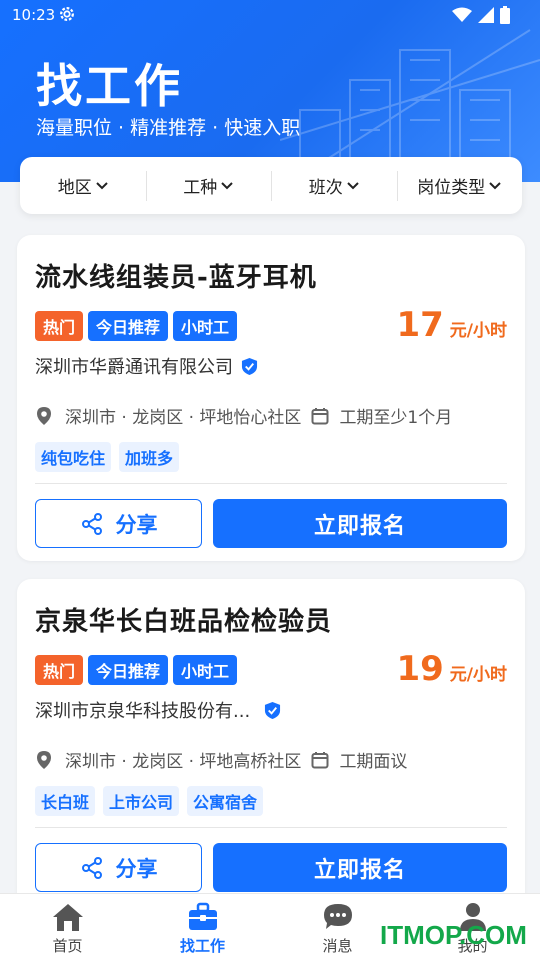  What do you see at coordinates (325, 188) in the screenshot?
I see `filter-label: 班次` at bounding box center [325, 188].